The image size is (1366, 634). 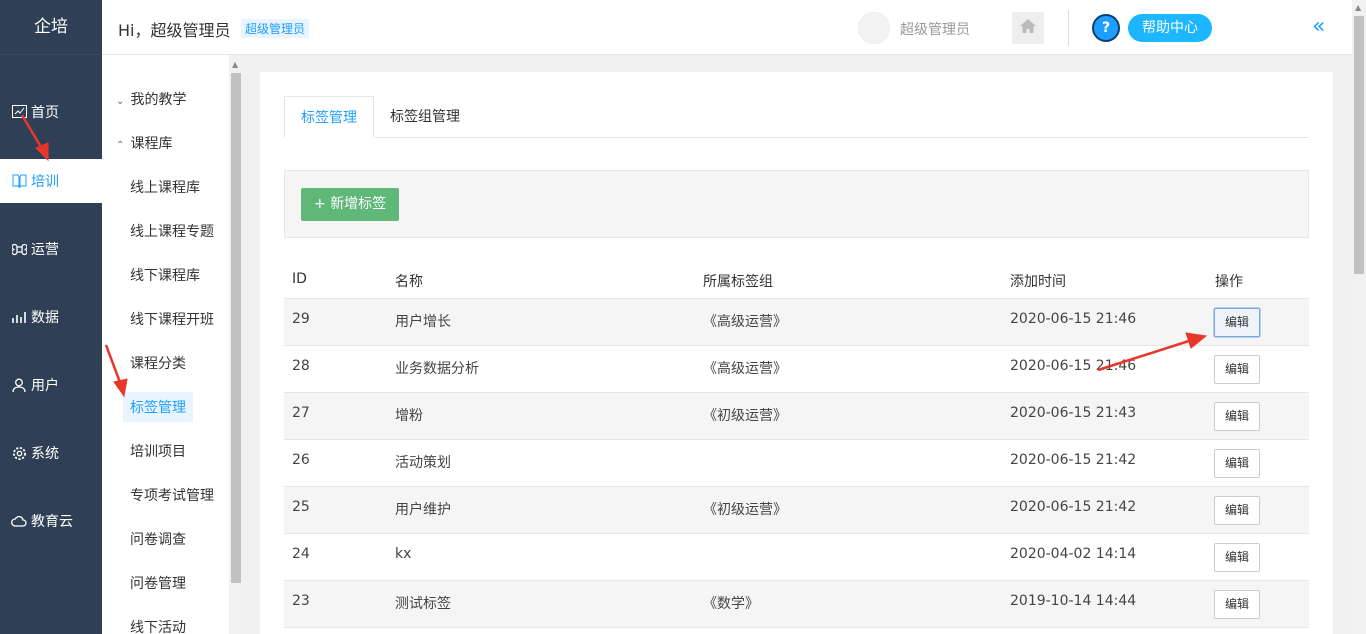 What do you see at coordinates (151, 144) in the screenshot?
I see `subnav-group-label: 课程库` at bounding box center [151, 144].